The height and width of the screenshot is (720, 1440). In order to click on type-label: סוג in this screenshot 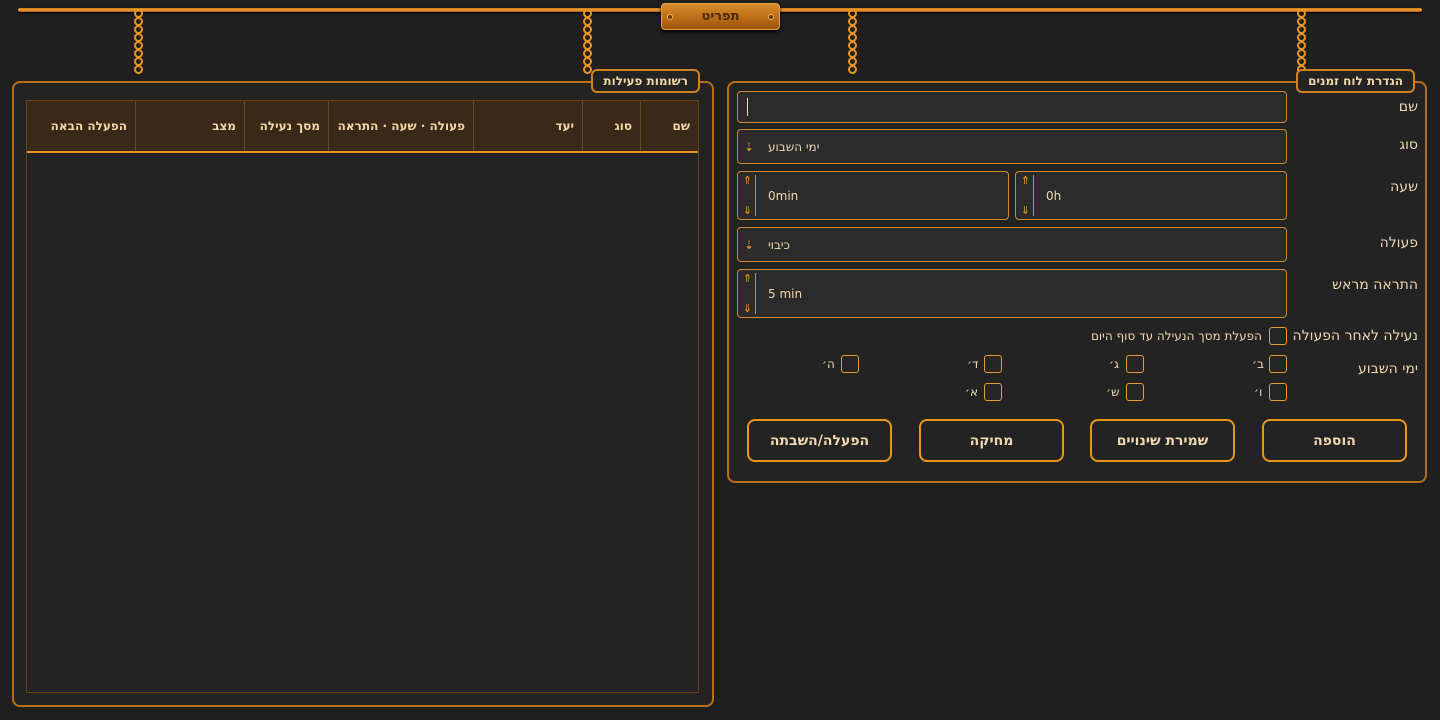, I will do `click(1408, 145)`.